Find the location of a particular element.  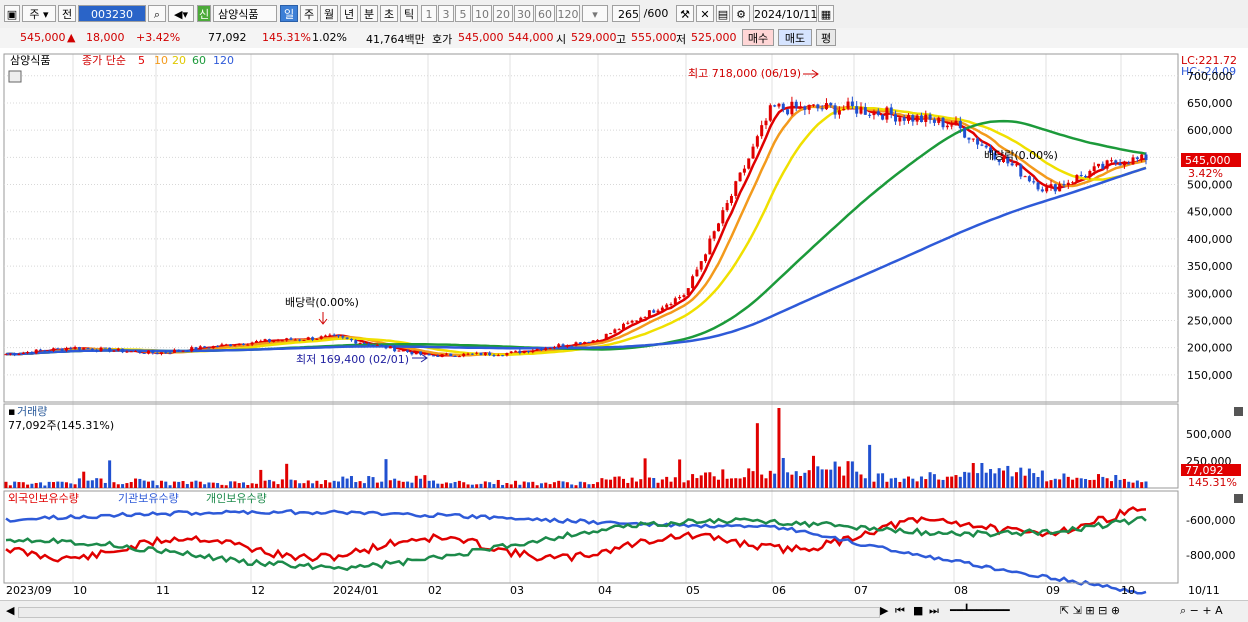

period-tick: 틱 is located at coordinates (409, 13).